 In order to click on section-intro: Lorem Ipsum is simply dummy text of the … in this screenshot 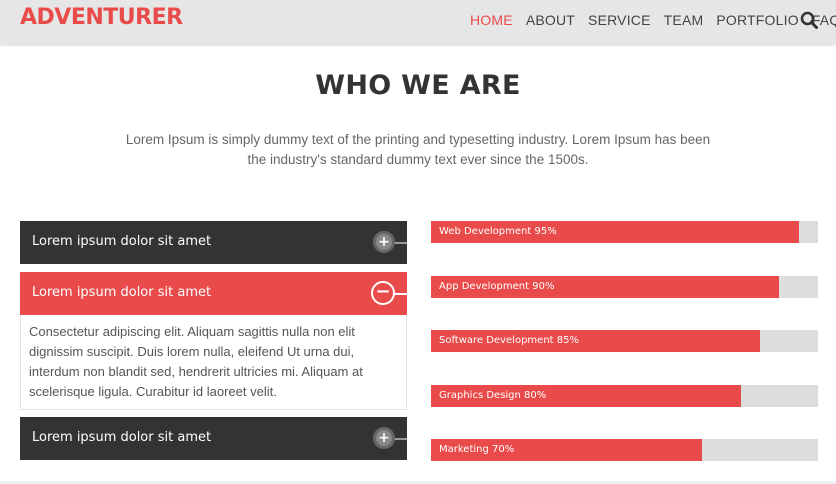, I will do `click(418, 149)`.